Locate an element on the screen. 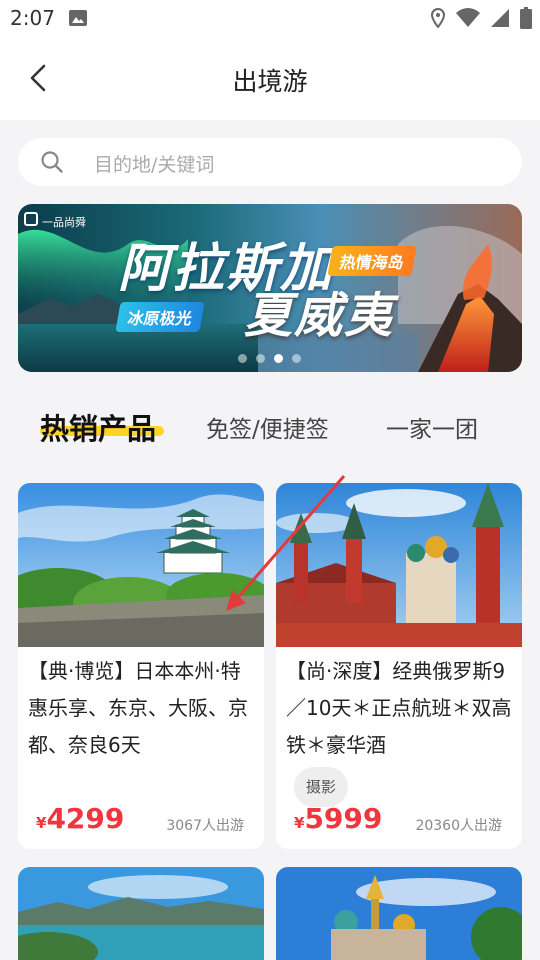 Image resolution: width=540 pixels, height=960 pixels. product-title: 【典·博览】日本本州·特惠乐享、东京、大阪、京都、奈良6天 is located at coordinates (138, 708).